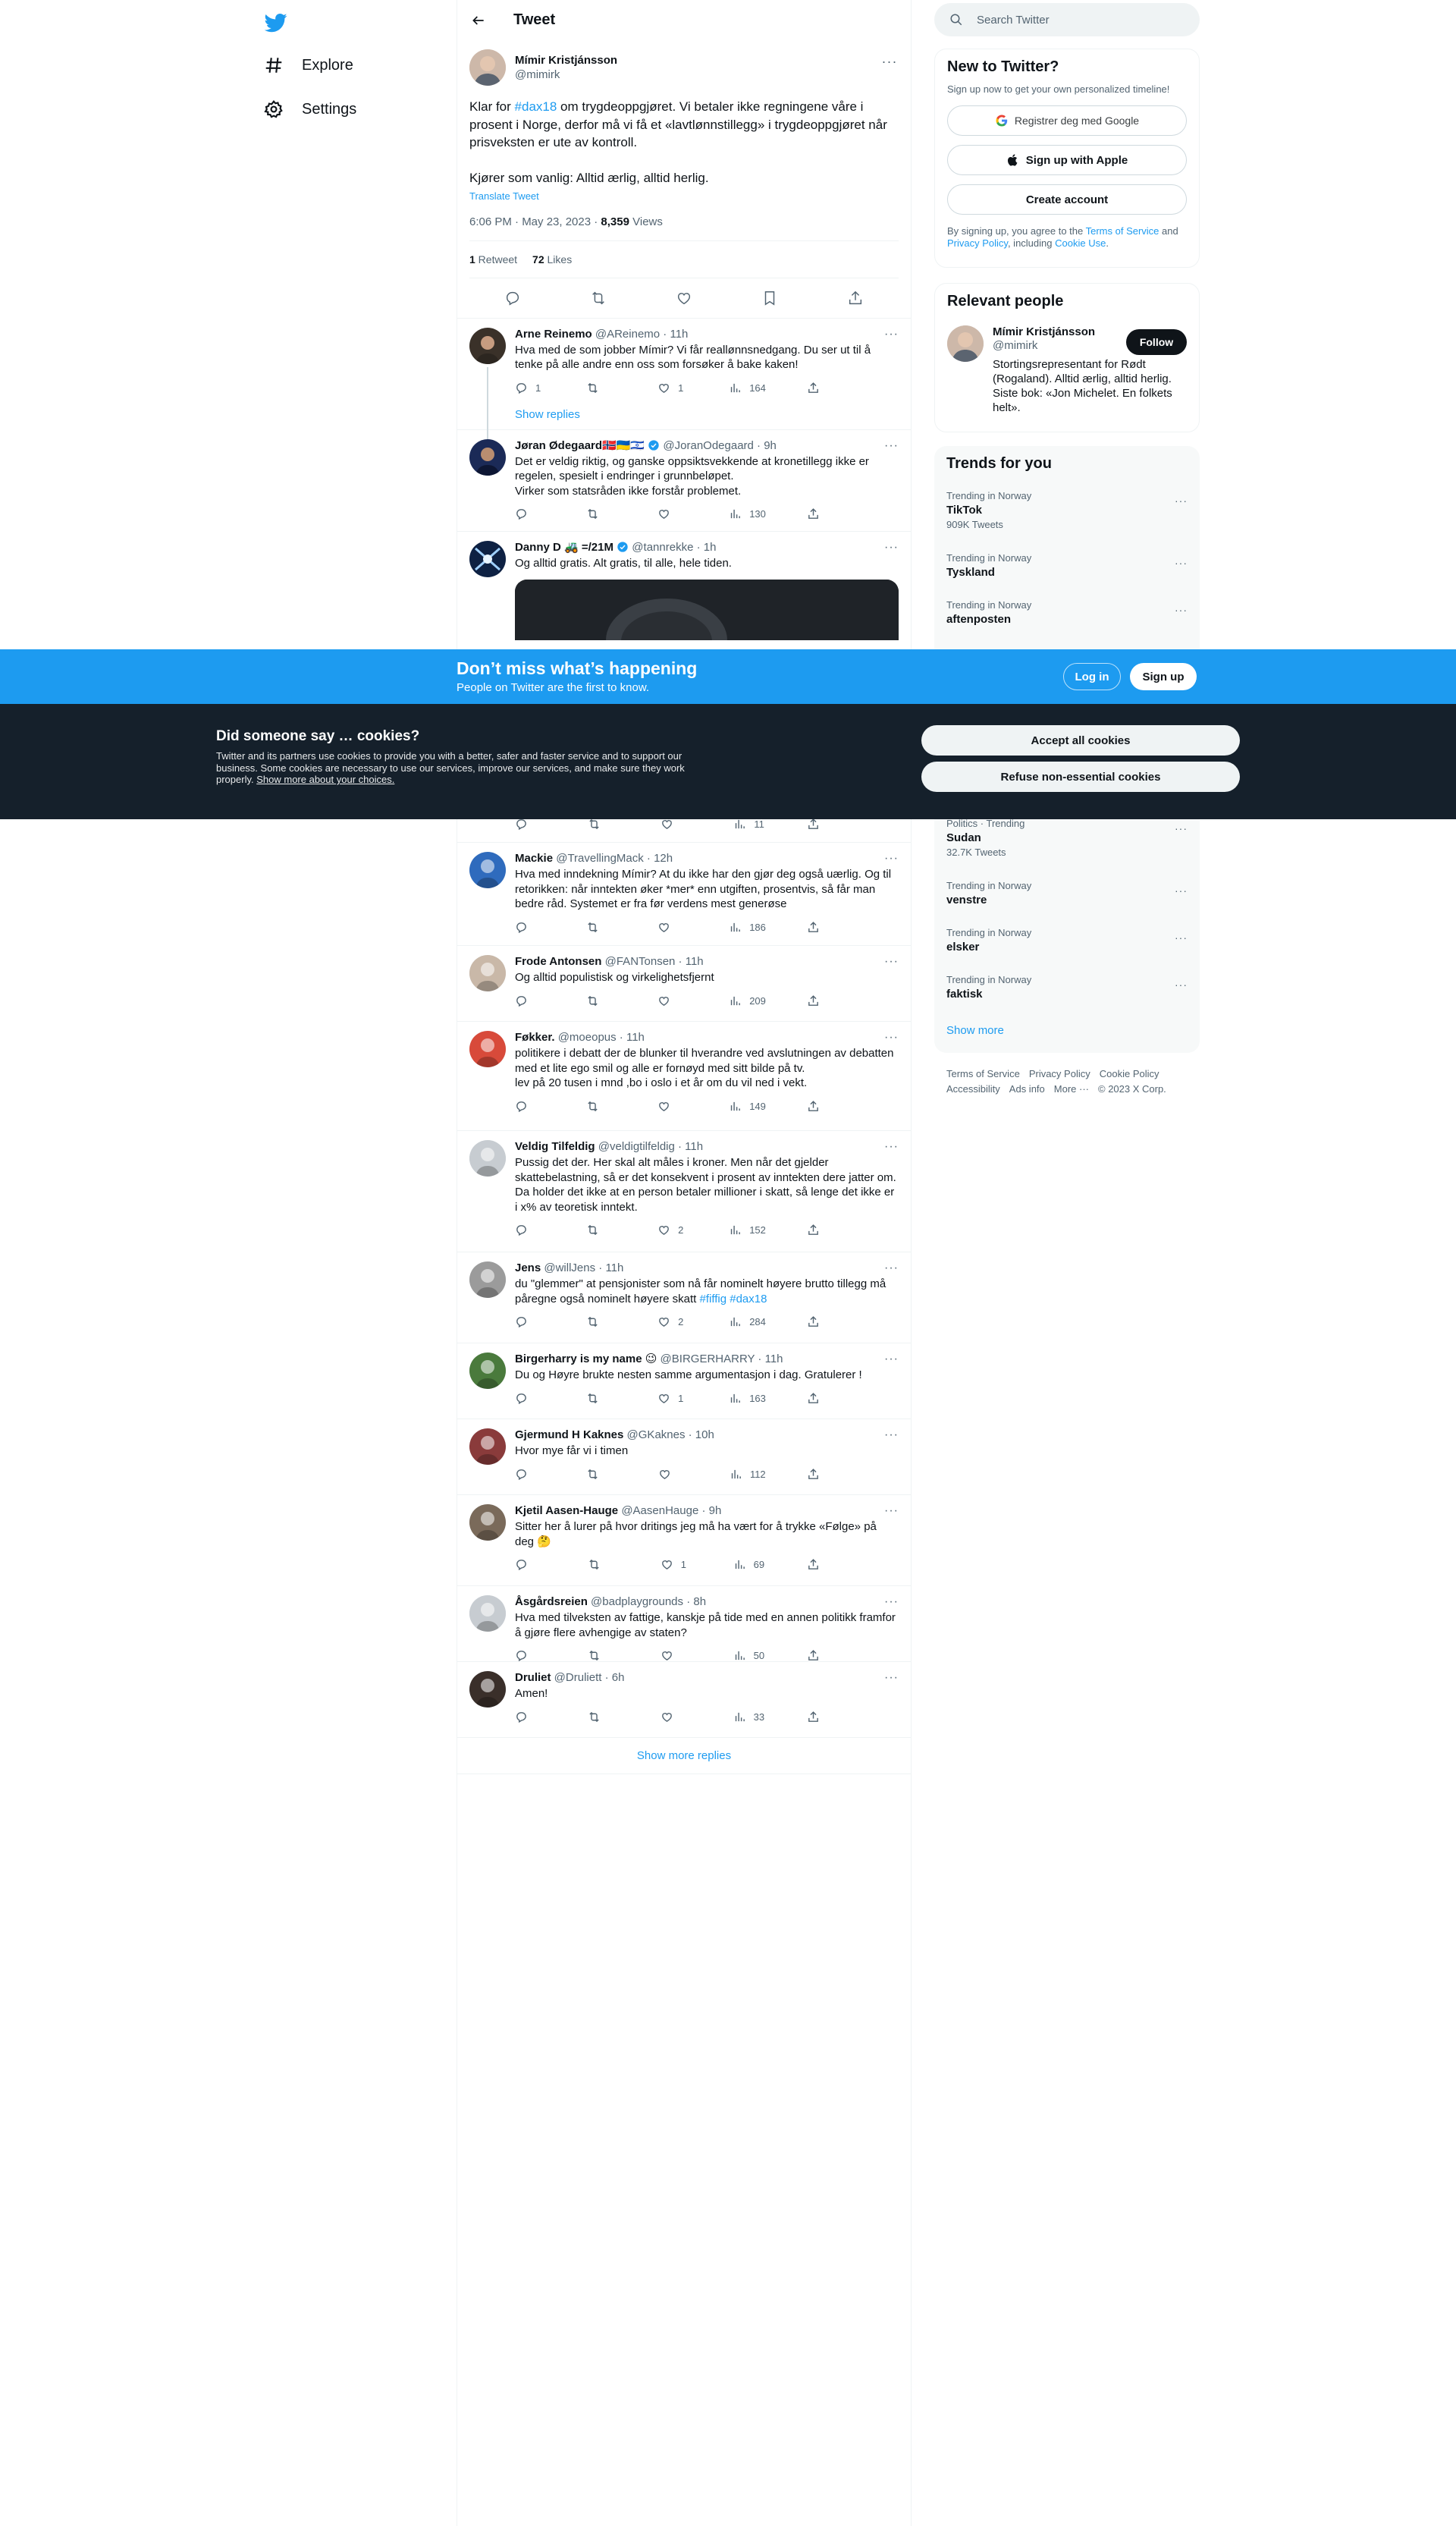 The width and height of the screenshot is (1456, 2526). Describe the element at coordinates (564, 547) in the screenshot. I see `reply-author-name: Danny D 🚜 =/21M` at that location.